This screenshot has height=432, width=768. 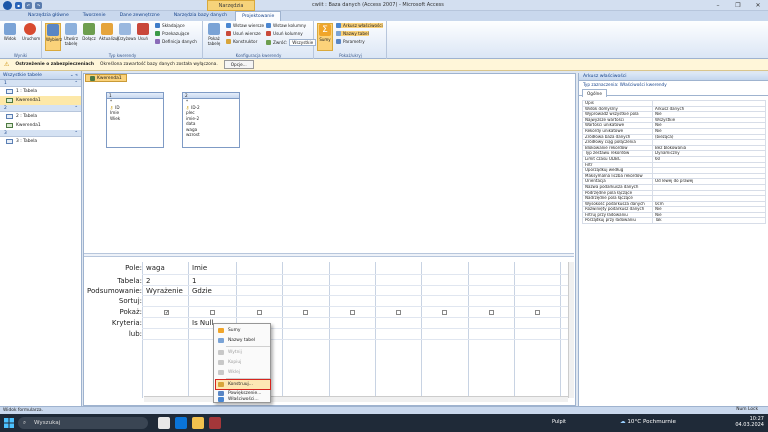 I want to click on append-button: Dołącz, so click(x=89, y=32).